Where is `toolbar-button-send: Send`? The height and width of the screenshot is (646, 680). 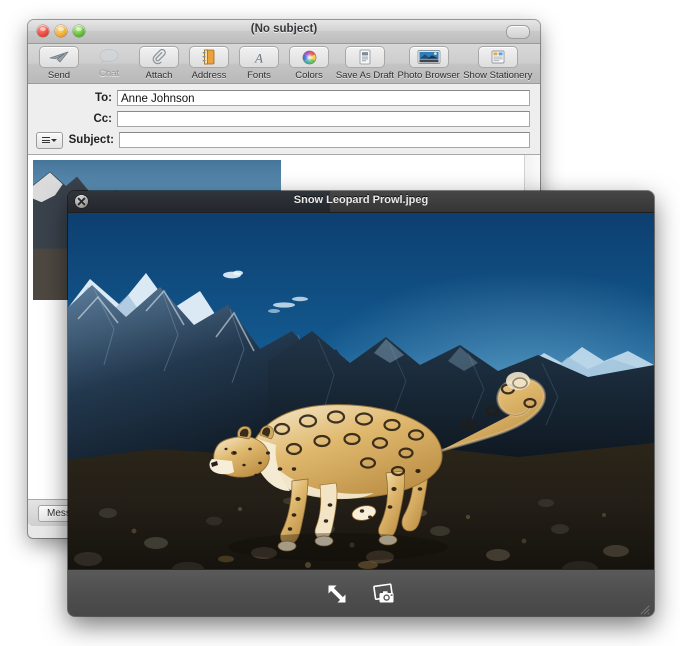 toolbar-button-send: Send is located at coordinates (59, 63).